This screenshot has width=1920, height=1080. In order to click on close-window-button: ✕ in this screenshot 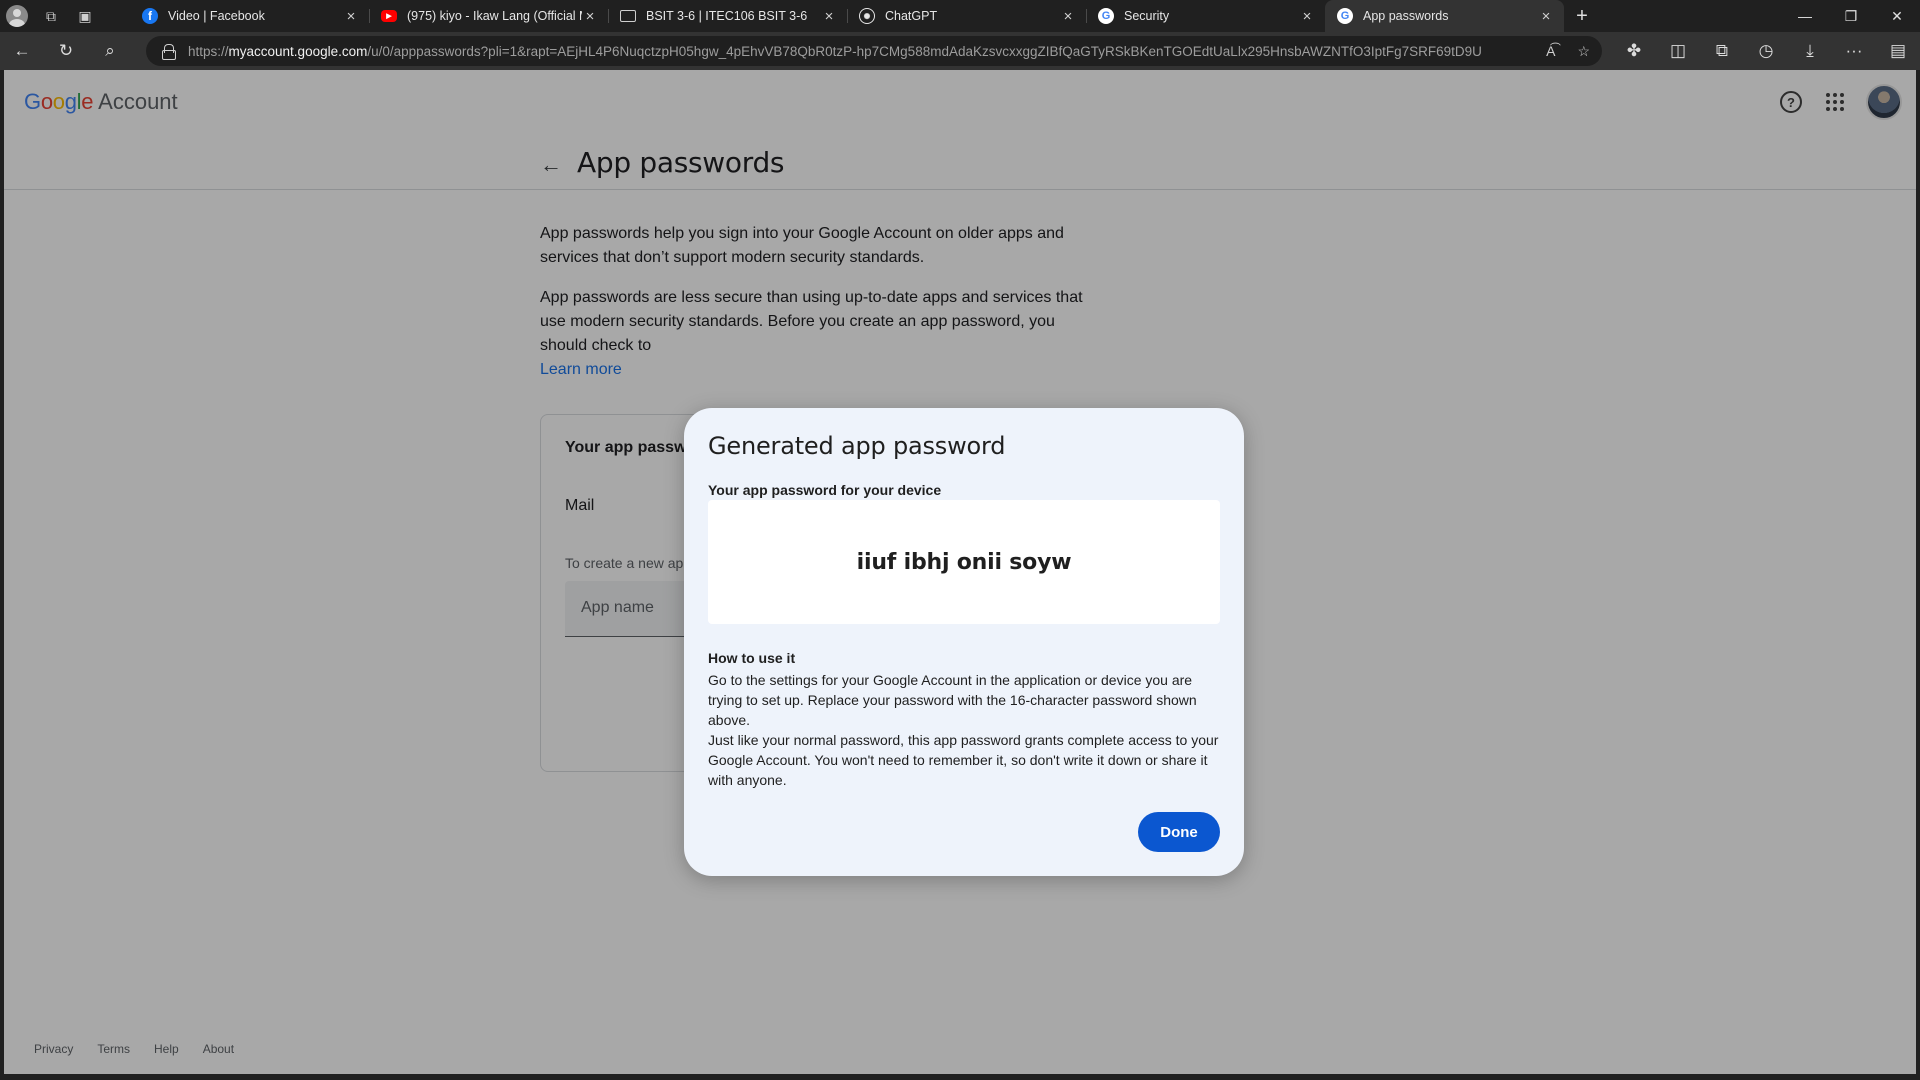, I will do `click(1897, 16)`.